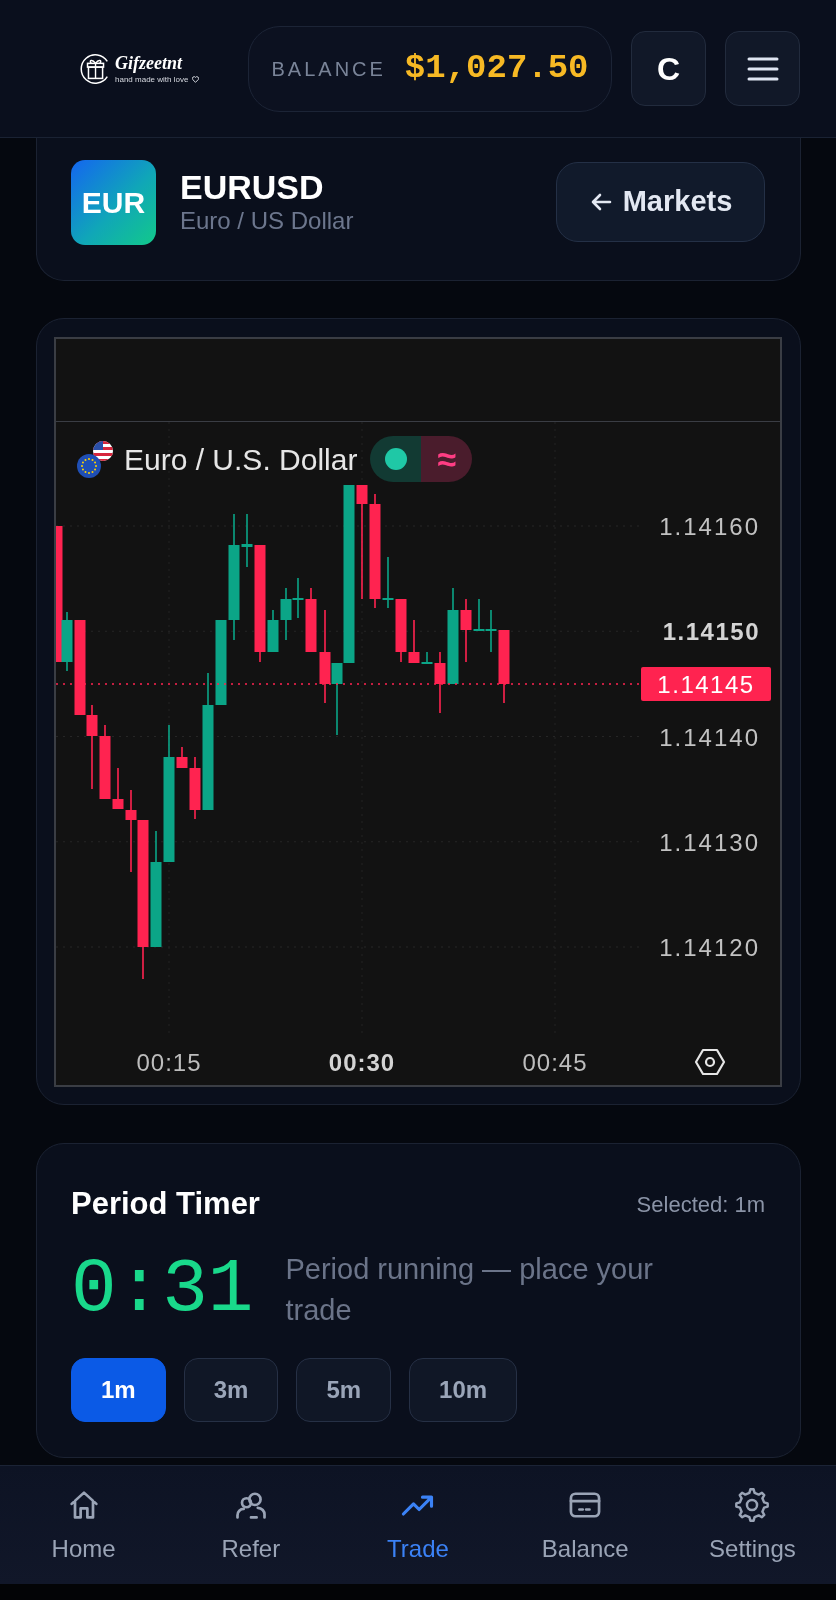 This screenshot has height=1600, width=836. I want to click on selected-period-label: Selected: 1m, so click(700, 1204).